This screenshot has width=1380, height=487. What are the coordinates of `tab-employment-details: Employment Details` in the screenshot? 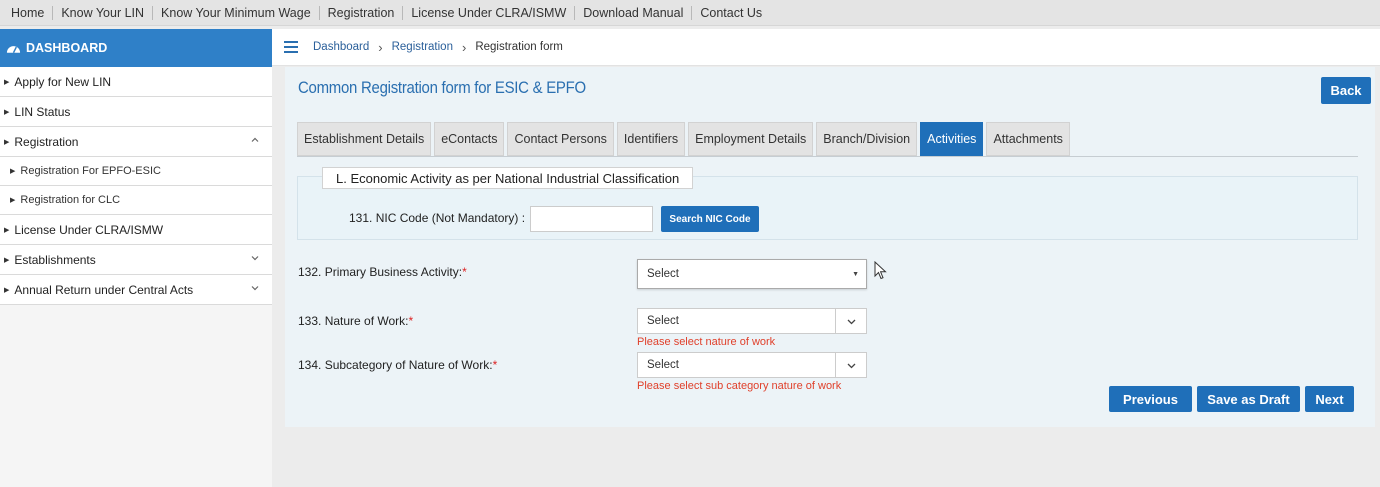 It's located at (751, 139).